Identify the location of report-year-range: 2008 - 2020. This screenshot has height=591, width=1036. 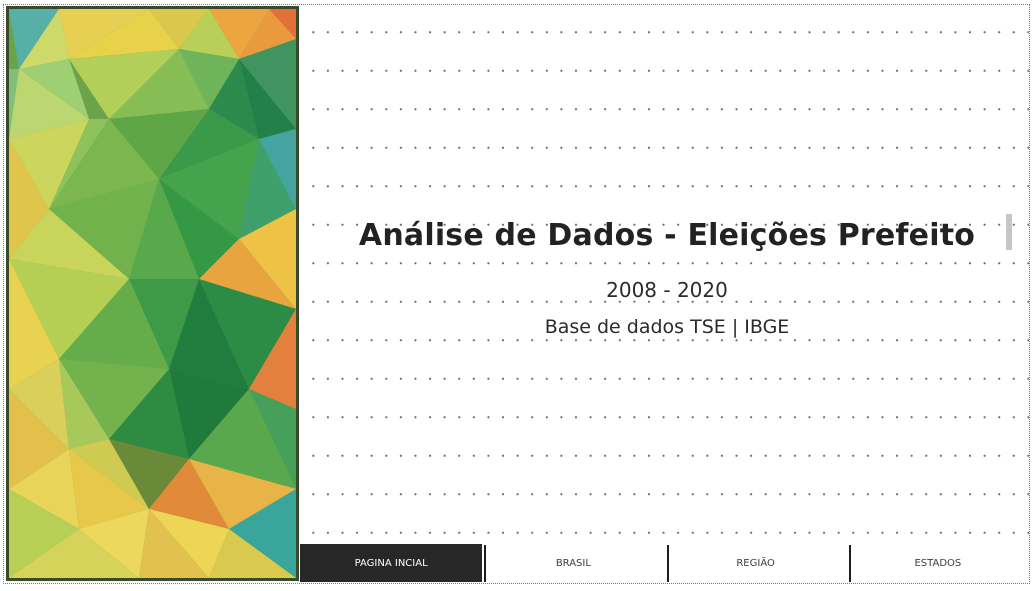
(667, 290).